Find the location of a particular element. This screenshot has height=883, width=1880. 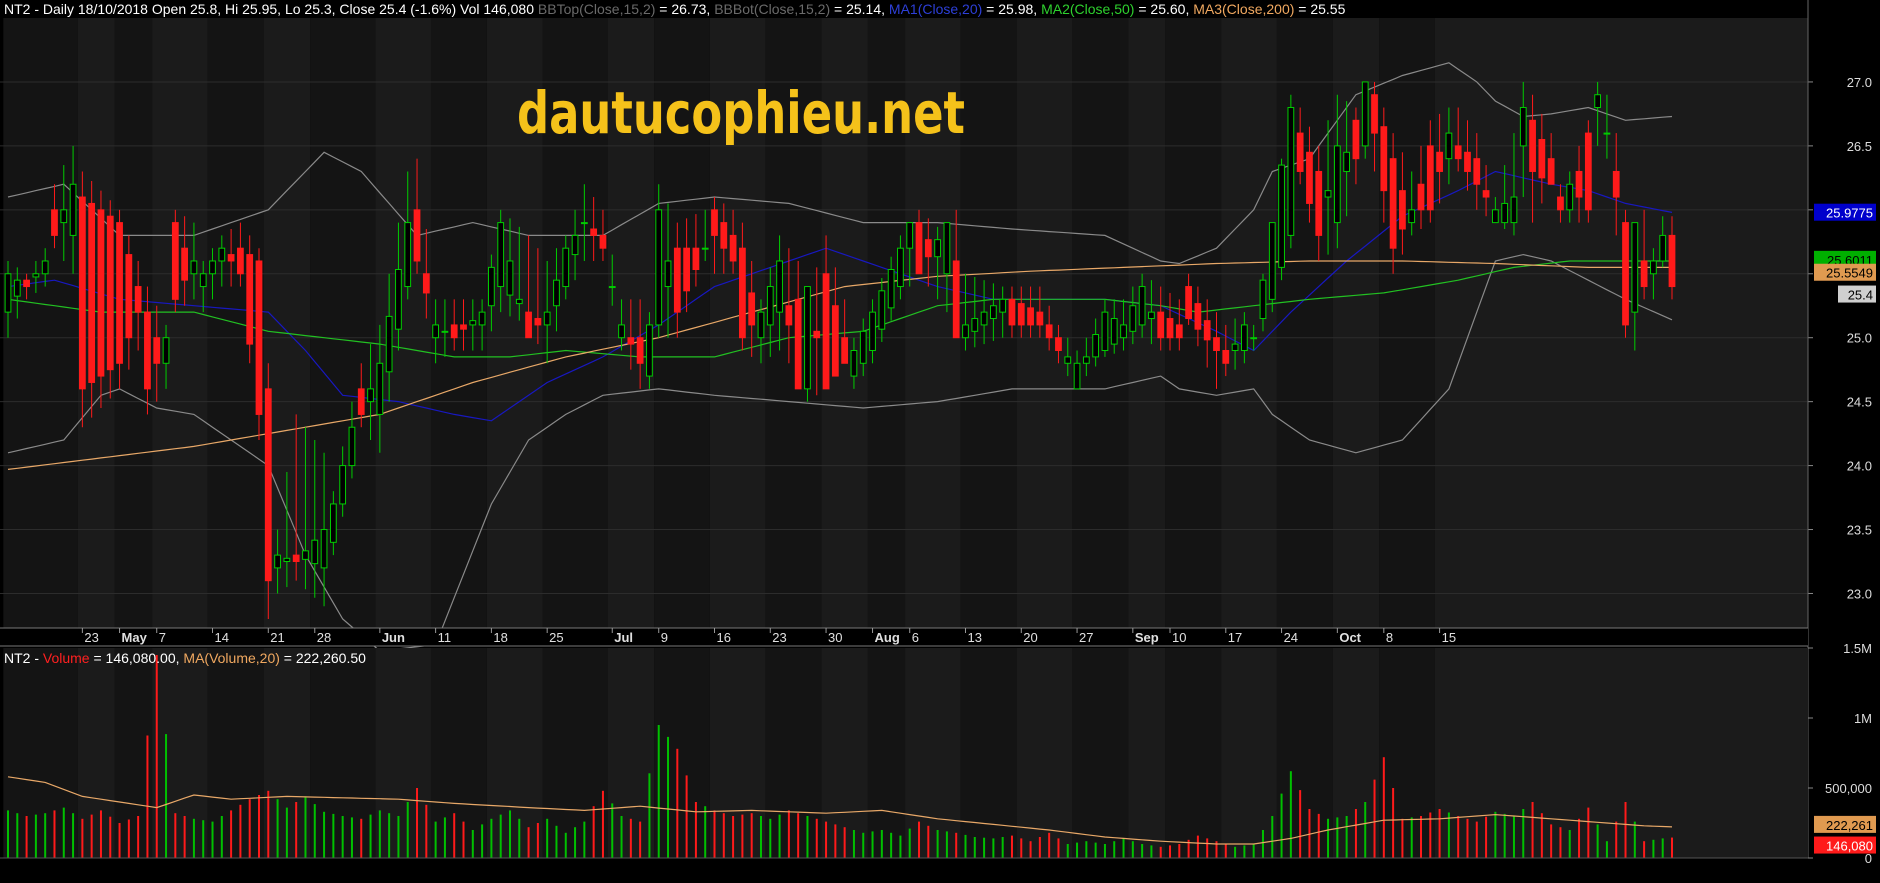

value-tag-label: 146,080 is located at coordinates (1849, 846).